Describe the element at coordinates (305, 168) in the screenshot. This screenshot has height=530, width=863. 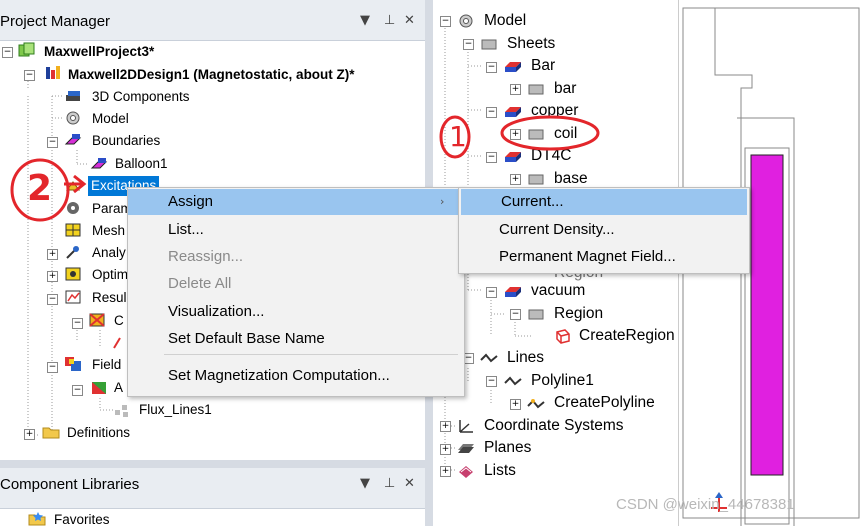
I see `annotation-layer` at that location.